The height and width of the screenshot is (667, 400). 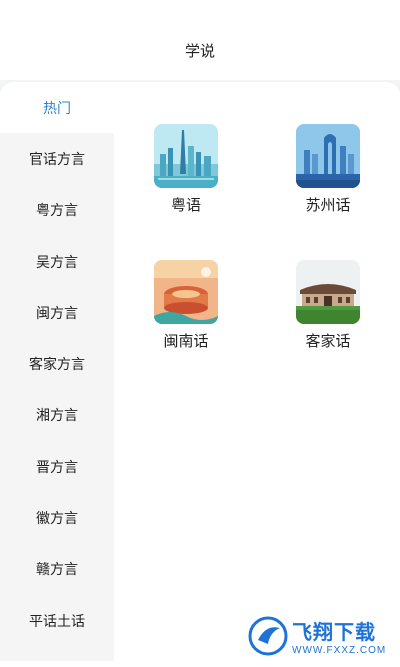 What do you see at coordinates (57, 415) in the screenshot?
I see `sidebar-item-xiang: 湘方言` at bounding box center [57, 415].